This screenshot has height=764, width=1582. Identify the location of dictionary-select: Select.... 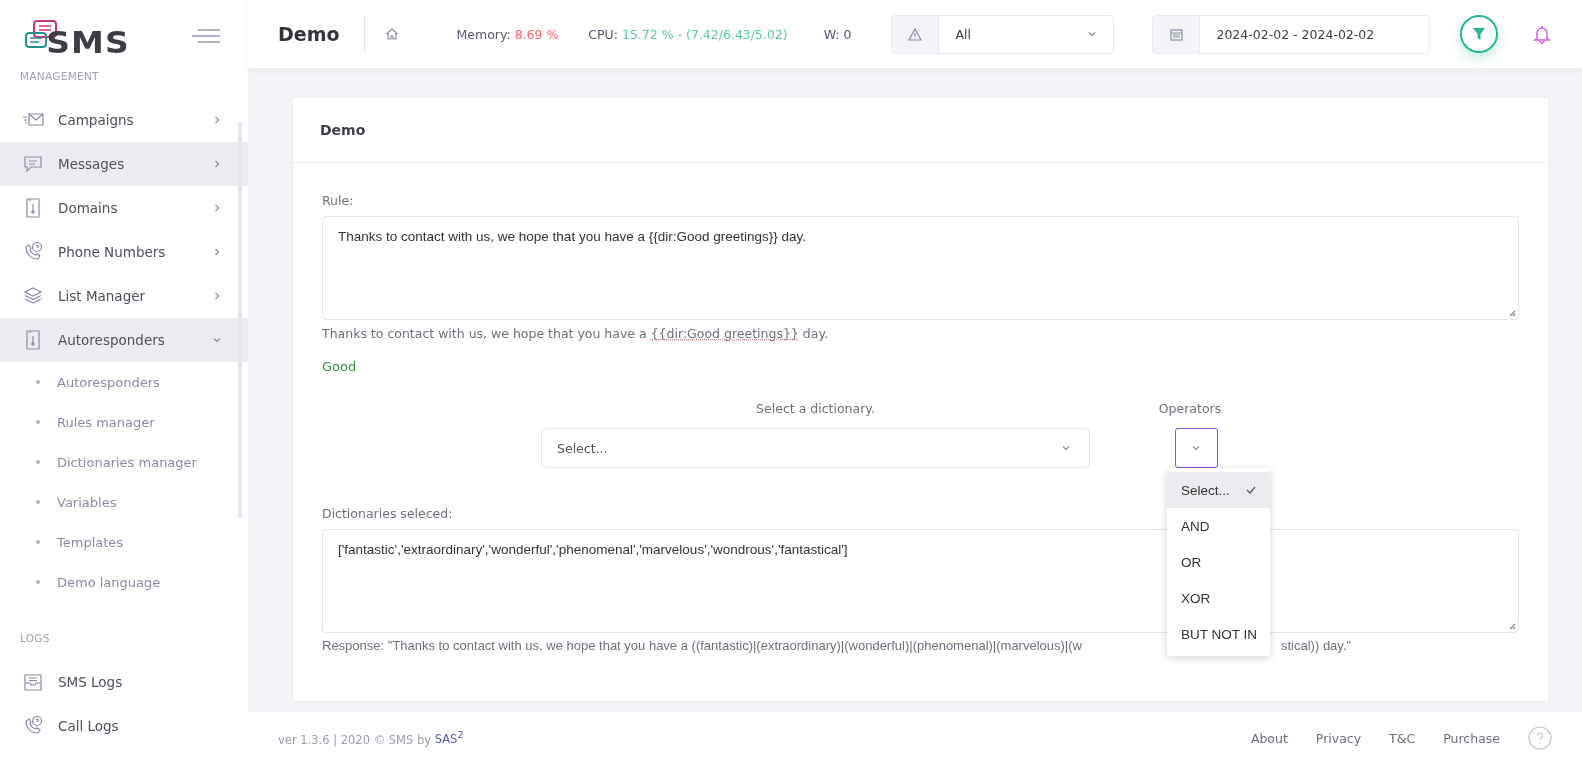
(815, 448).